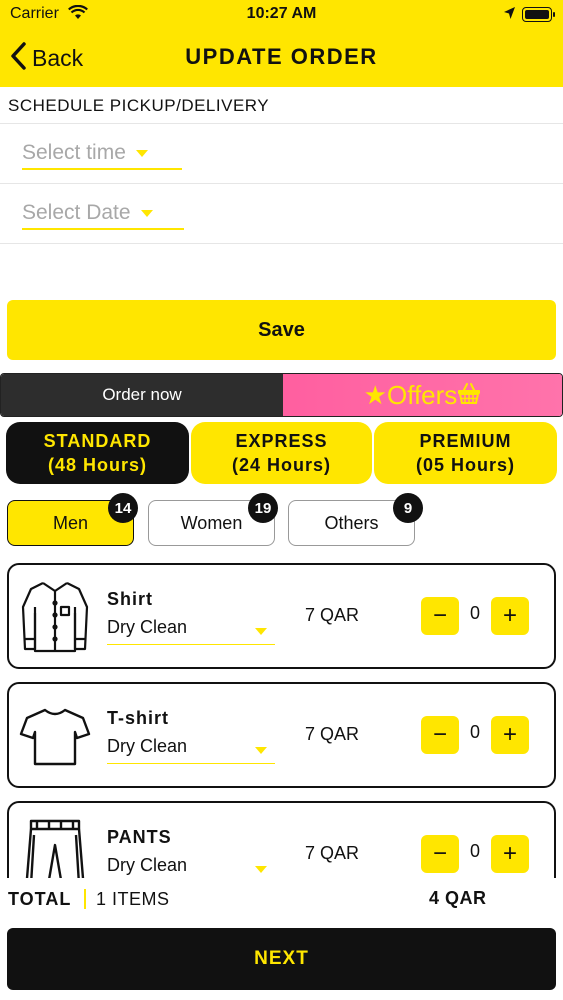  I want to click on service-name: PREMIUM, so click(465, 441).